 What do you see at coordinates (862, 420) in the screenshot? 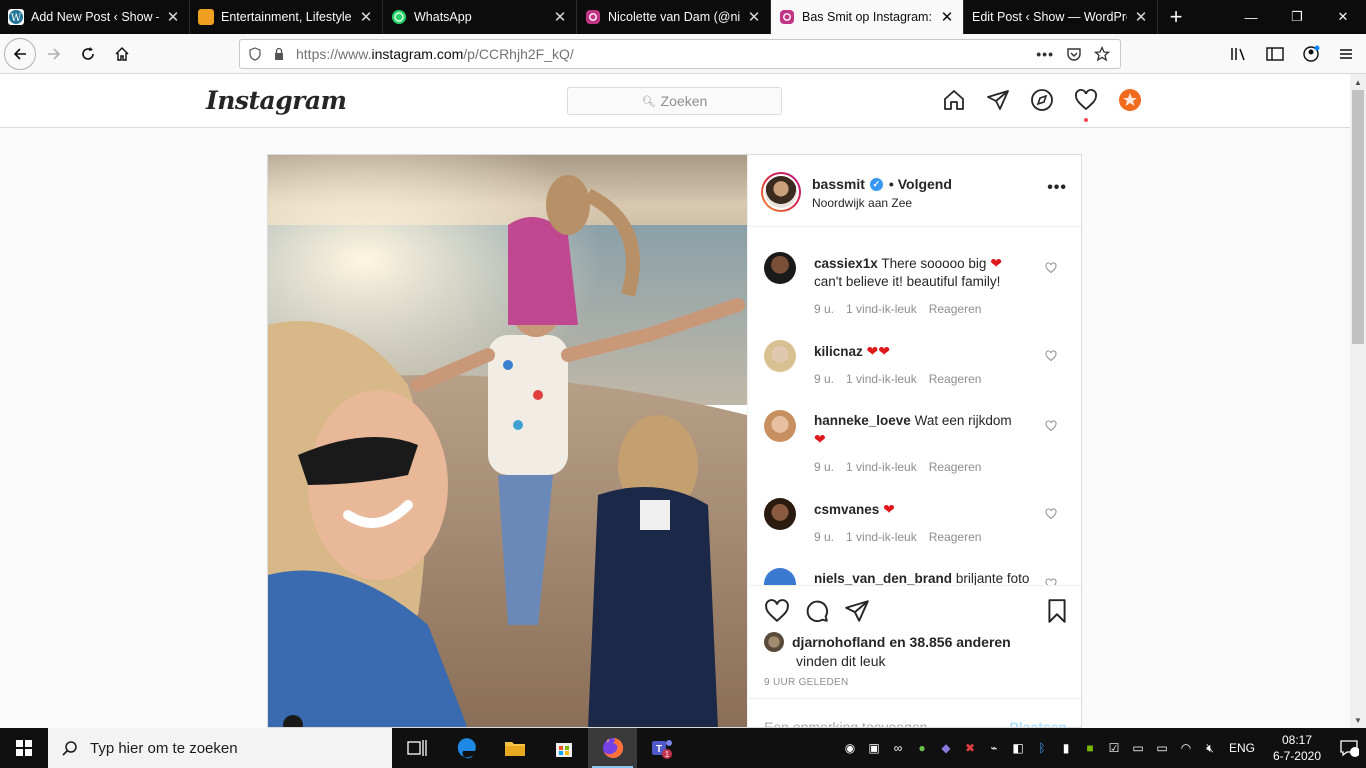
I see `comment-username: hanneke_loeve` at bounding box center [862, 420].